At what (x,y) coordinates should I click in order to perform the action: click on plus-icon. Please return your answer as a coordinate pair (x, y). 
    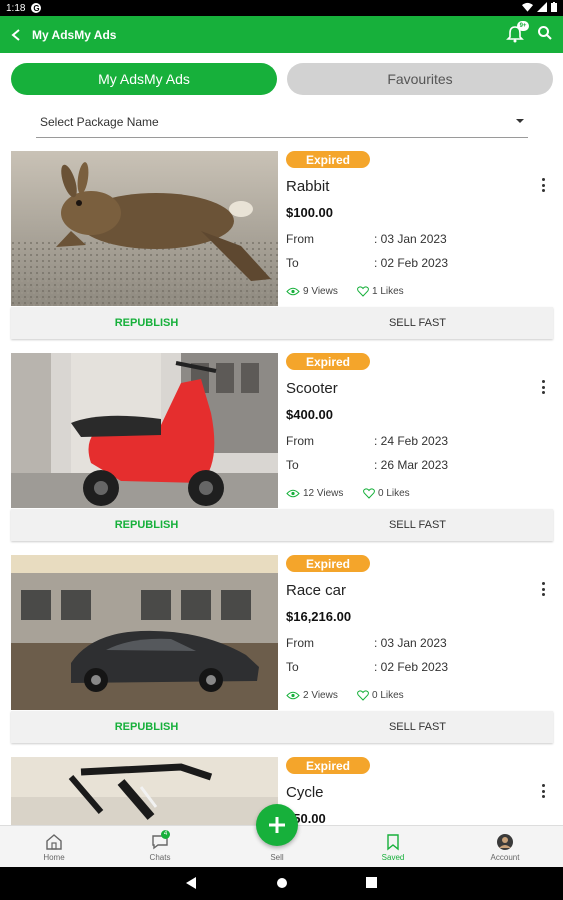
    Looking at the image, I should click on (277, 825).